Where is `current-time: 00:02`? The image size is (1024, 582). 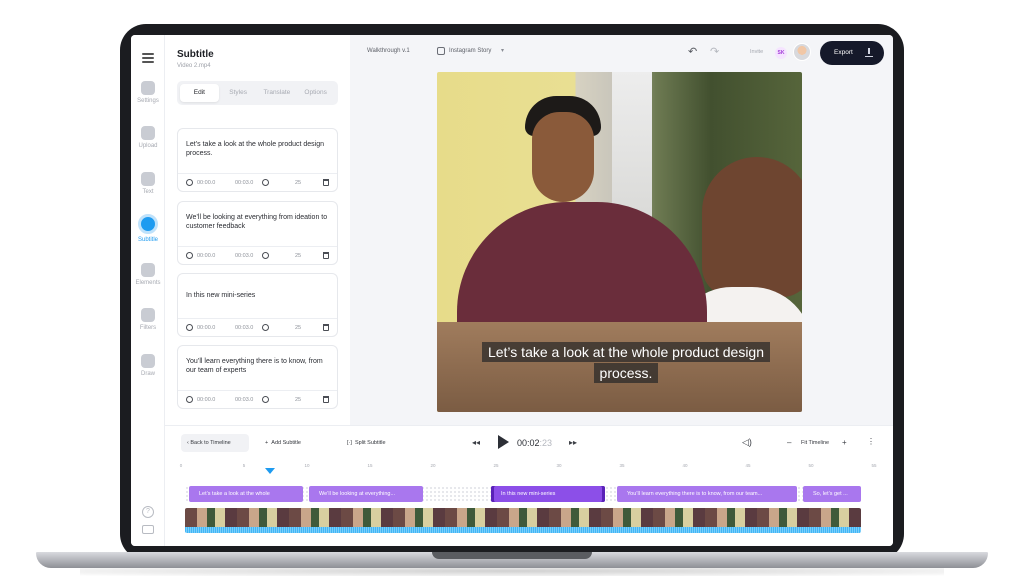
current-time: 00:02 is located at coordinates (528, 443).